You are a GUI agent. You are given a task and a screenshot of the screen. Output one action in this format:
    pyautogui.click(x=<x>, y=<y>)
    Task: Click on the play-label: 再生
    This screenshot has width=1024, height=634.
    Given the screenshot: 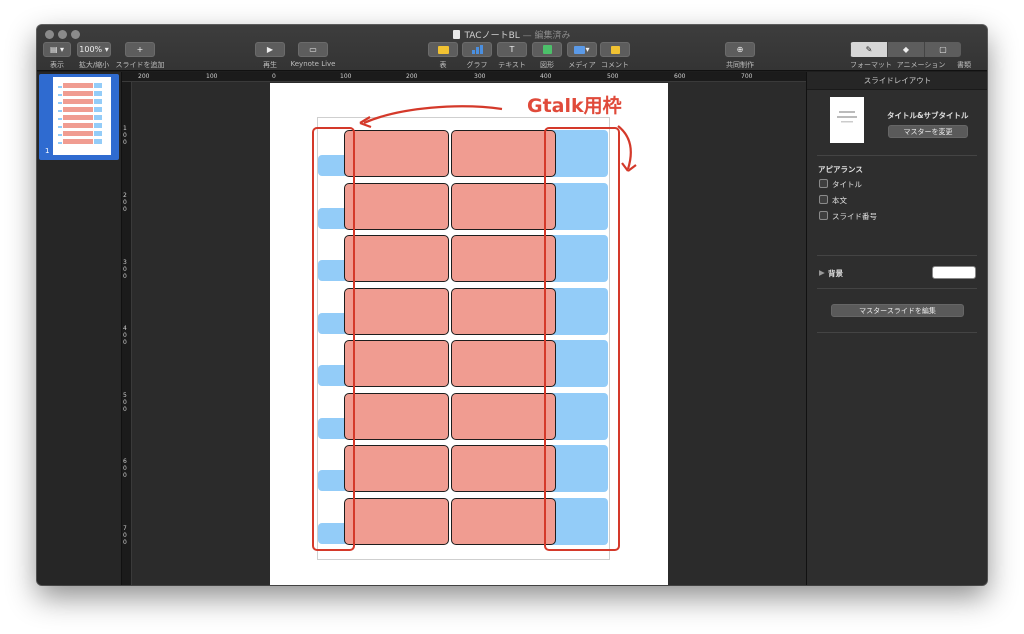 What is the action you would take?
    pyautogui.click(x=270, y=65)
    